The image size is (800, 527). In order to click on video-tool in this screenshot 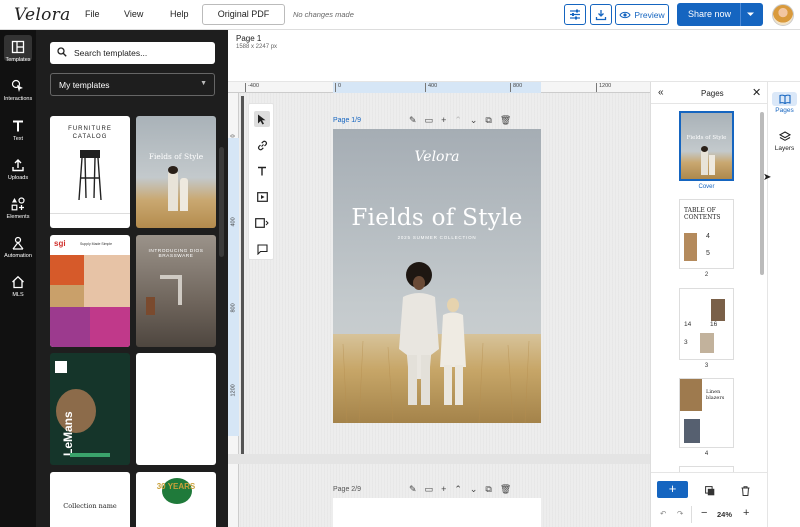, I will do `click(262, 197)`.